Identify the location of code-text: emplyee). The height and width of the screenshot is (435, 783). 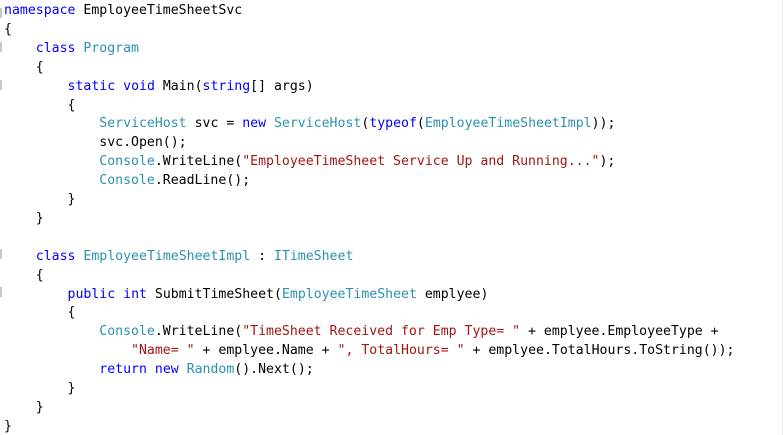
(452, 294).